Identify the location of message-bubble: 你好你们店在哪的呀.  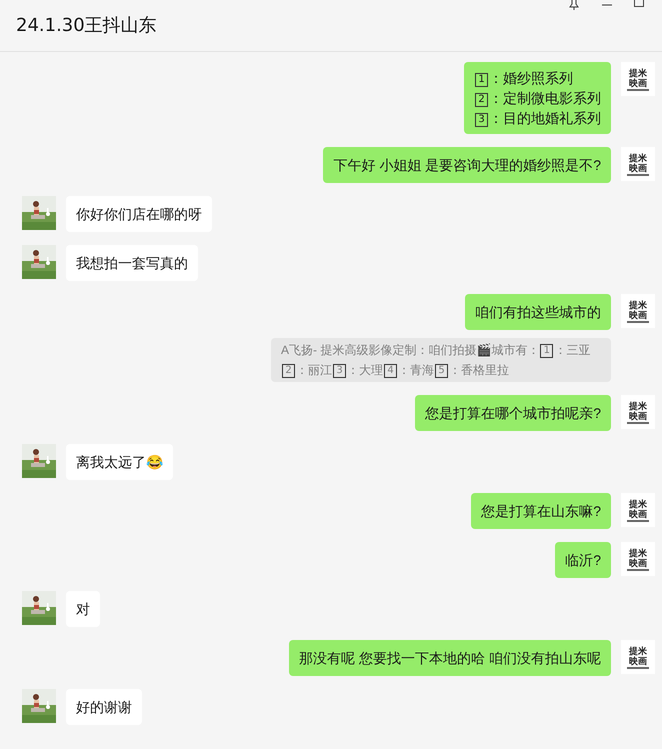
(139, 214).